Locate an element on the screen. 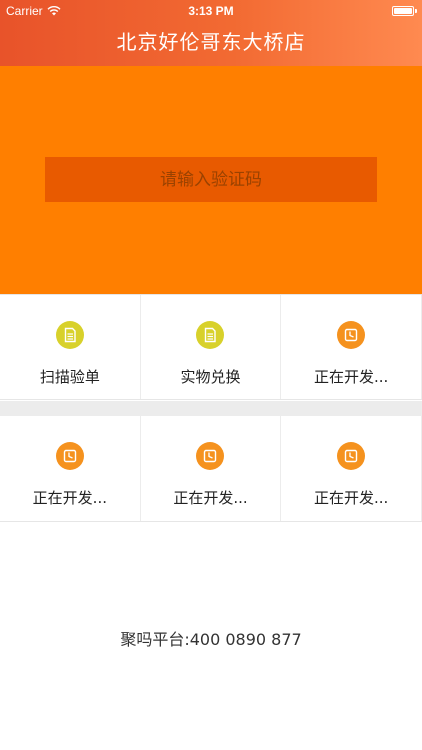 The image size is (422, 750). section-divider is located at coordinates (211, 408).